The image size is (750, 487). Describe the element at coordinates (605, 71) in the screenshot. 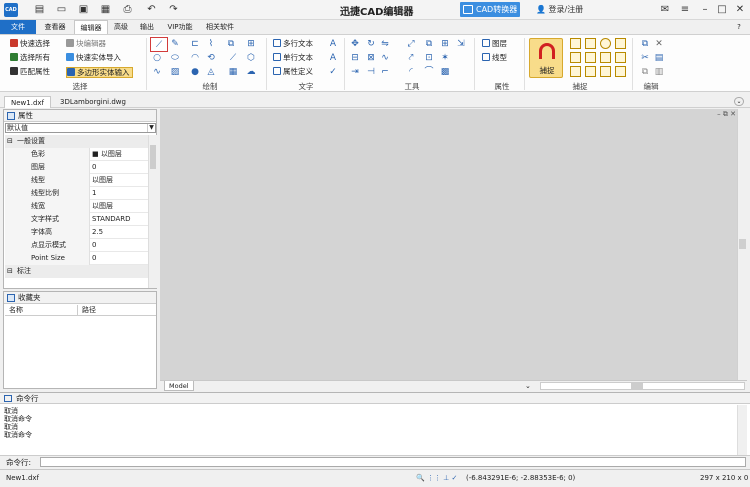

I see `snap-insert-icon` at that location.